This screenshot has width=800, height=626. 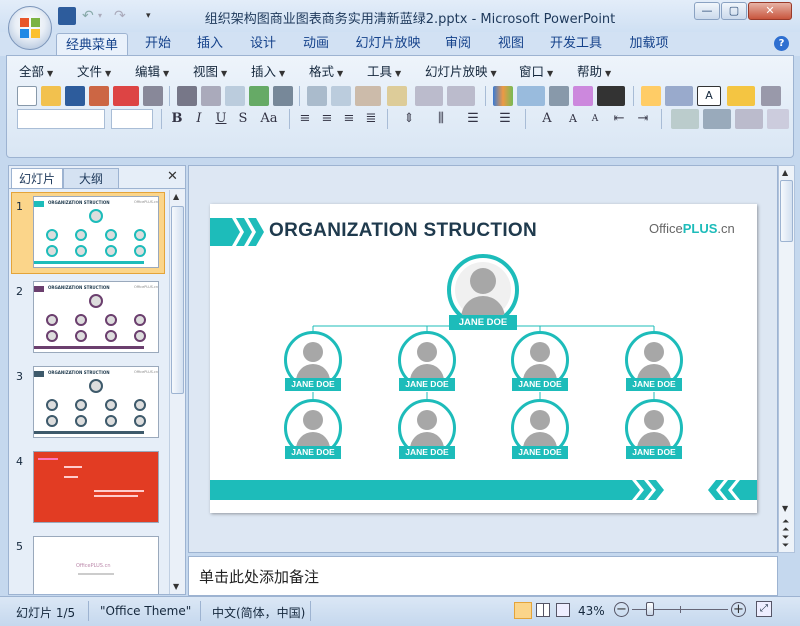 I want to click on slide-thumb-1: ORGANIZATION STRUCTION OfficePLUS.cn, so click(x=96, y=232).